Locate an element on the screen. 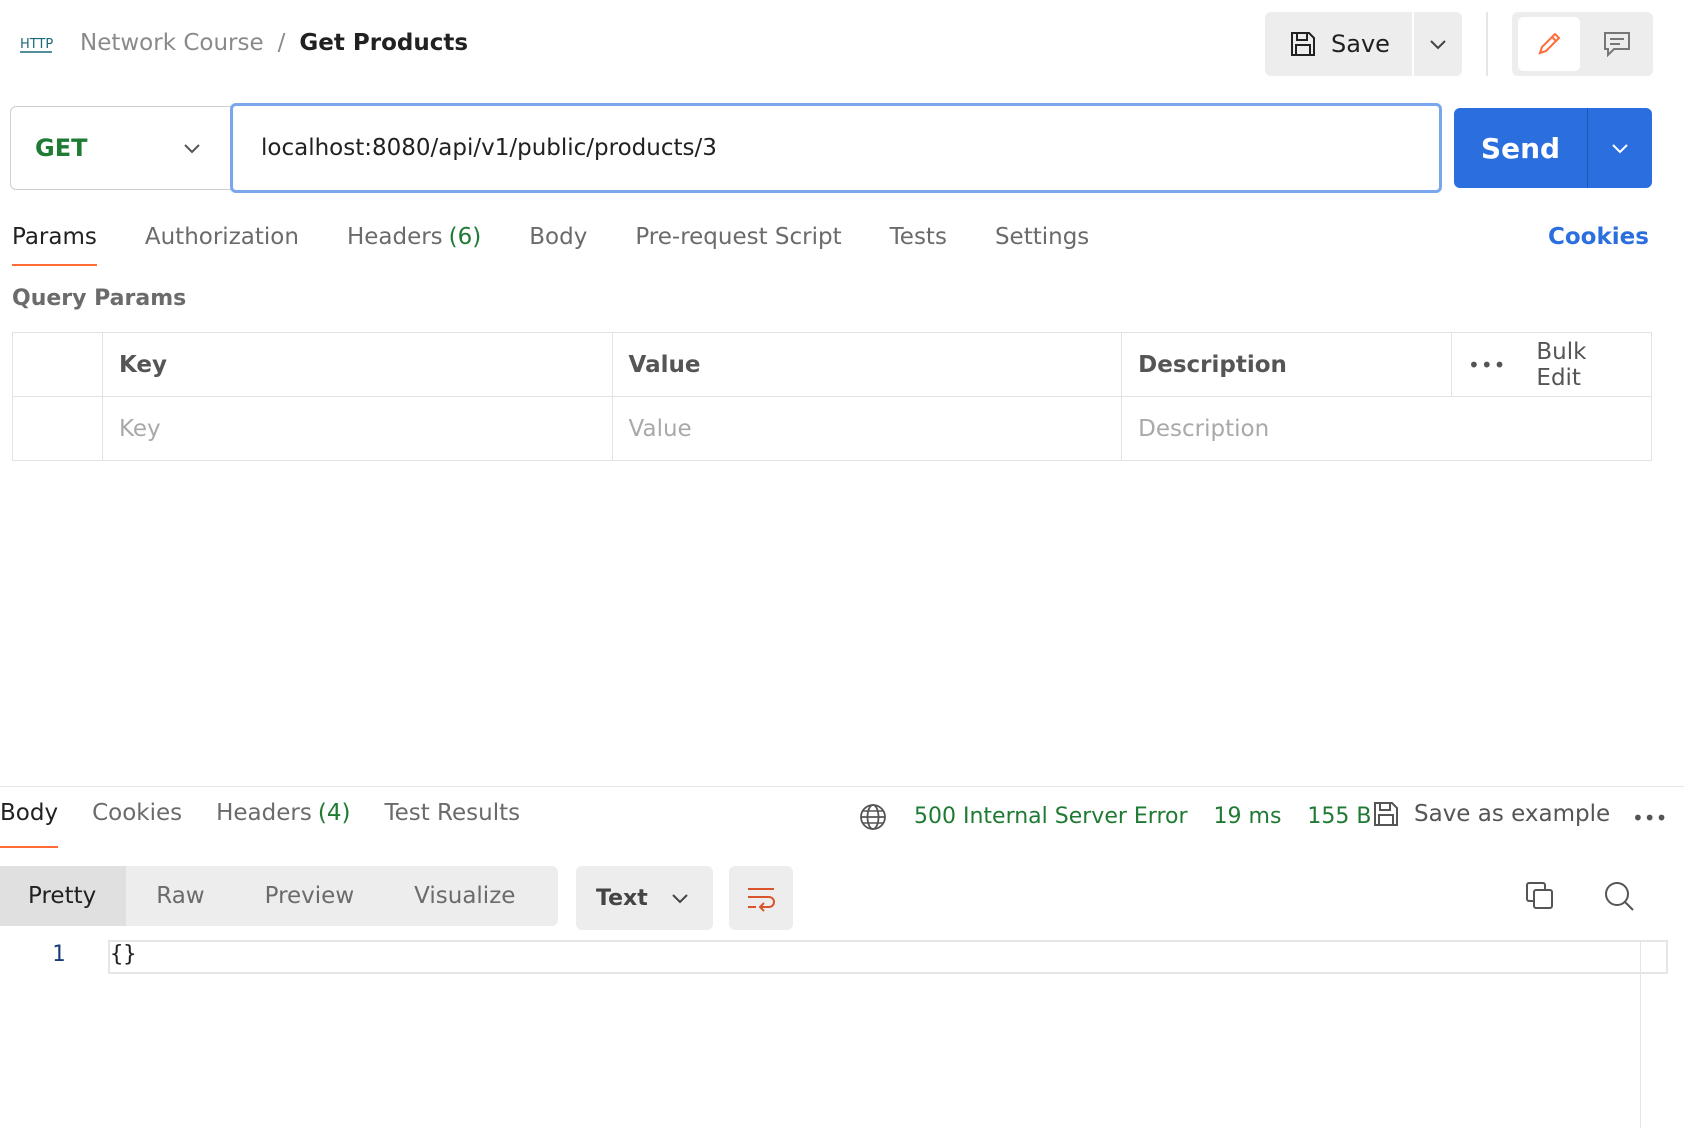 This screenshot has height=1128, width=1684. value-input: Value is located at coordinates (867, 428).